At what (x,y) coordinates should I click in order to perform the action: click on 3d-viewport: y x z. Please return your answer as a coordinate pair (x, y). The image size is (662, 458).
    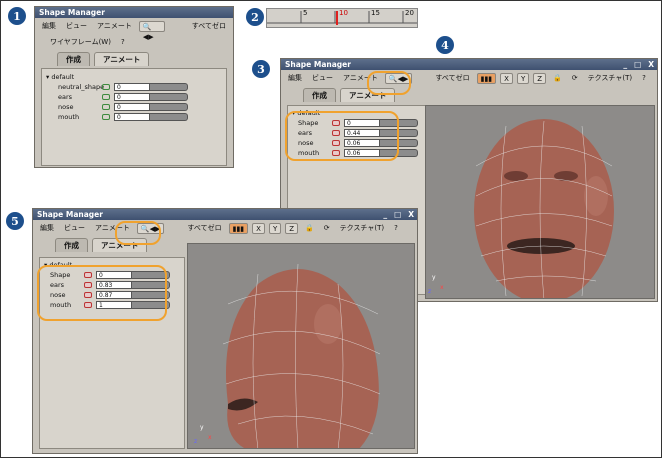
    Looking at the image, I should click on (540, 202).